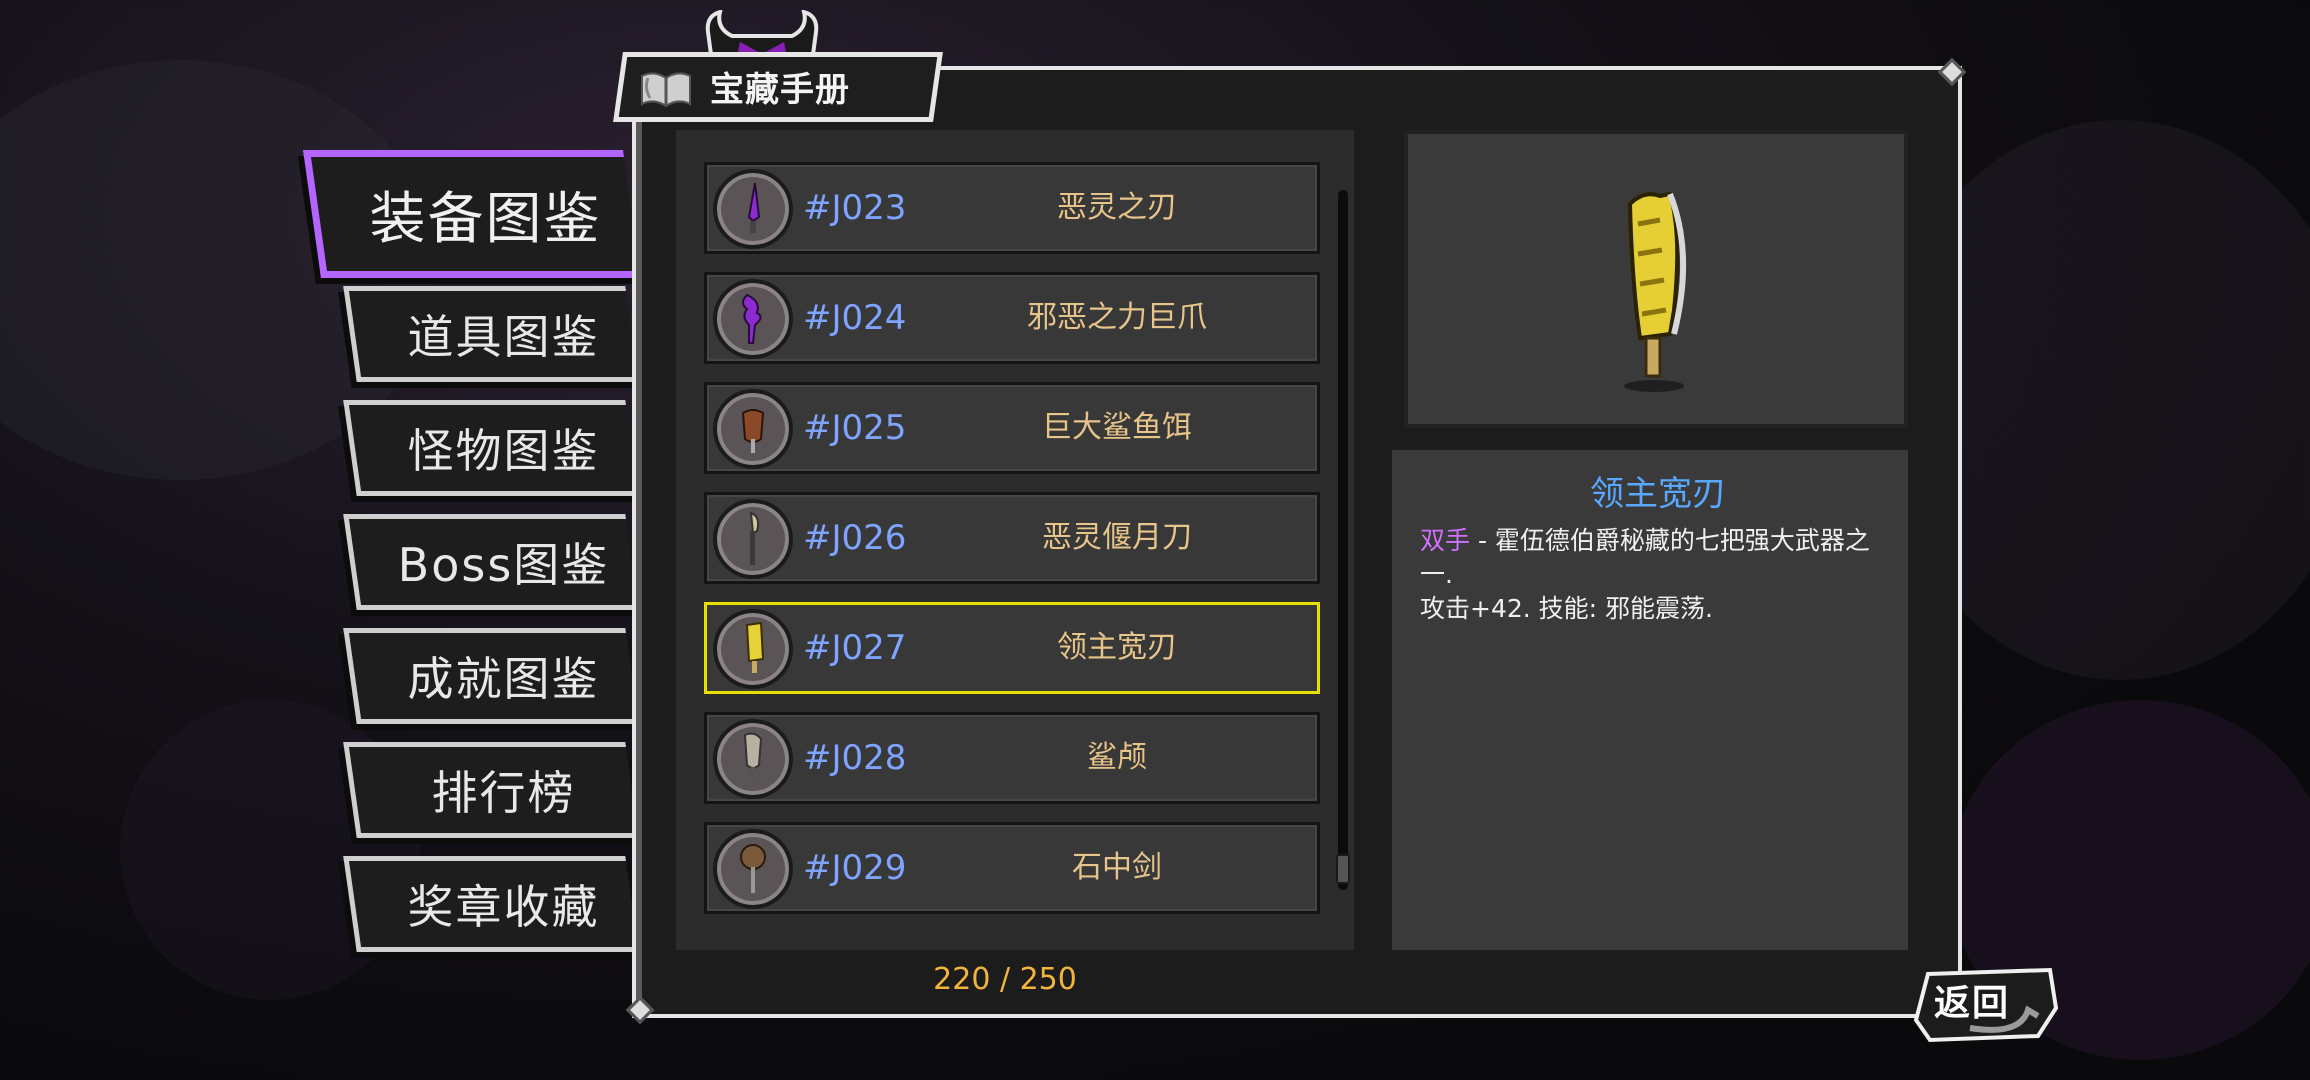 The height and width of the screenshot is (1080, 2310). I want to click on tab-equipment: 装备图鉴, so click(472, 214).